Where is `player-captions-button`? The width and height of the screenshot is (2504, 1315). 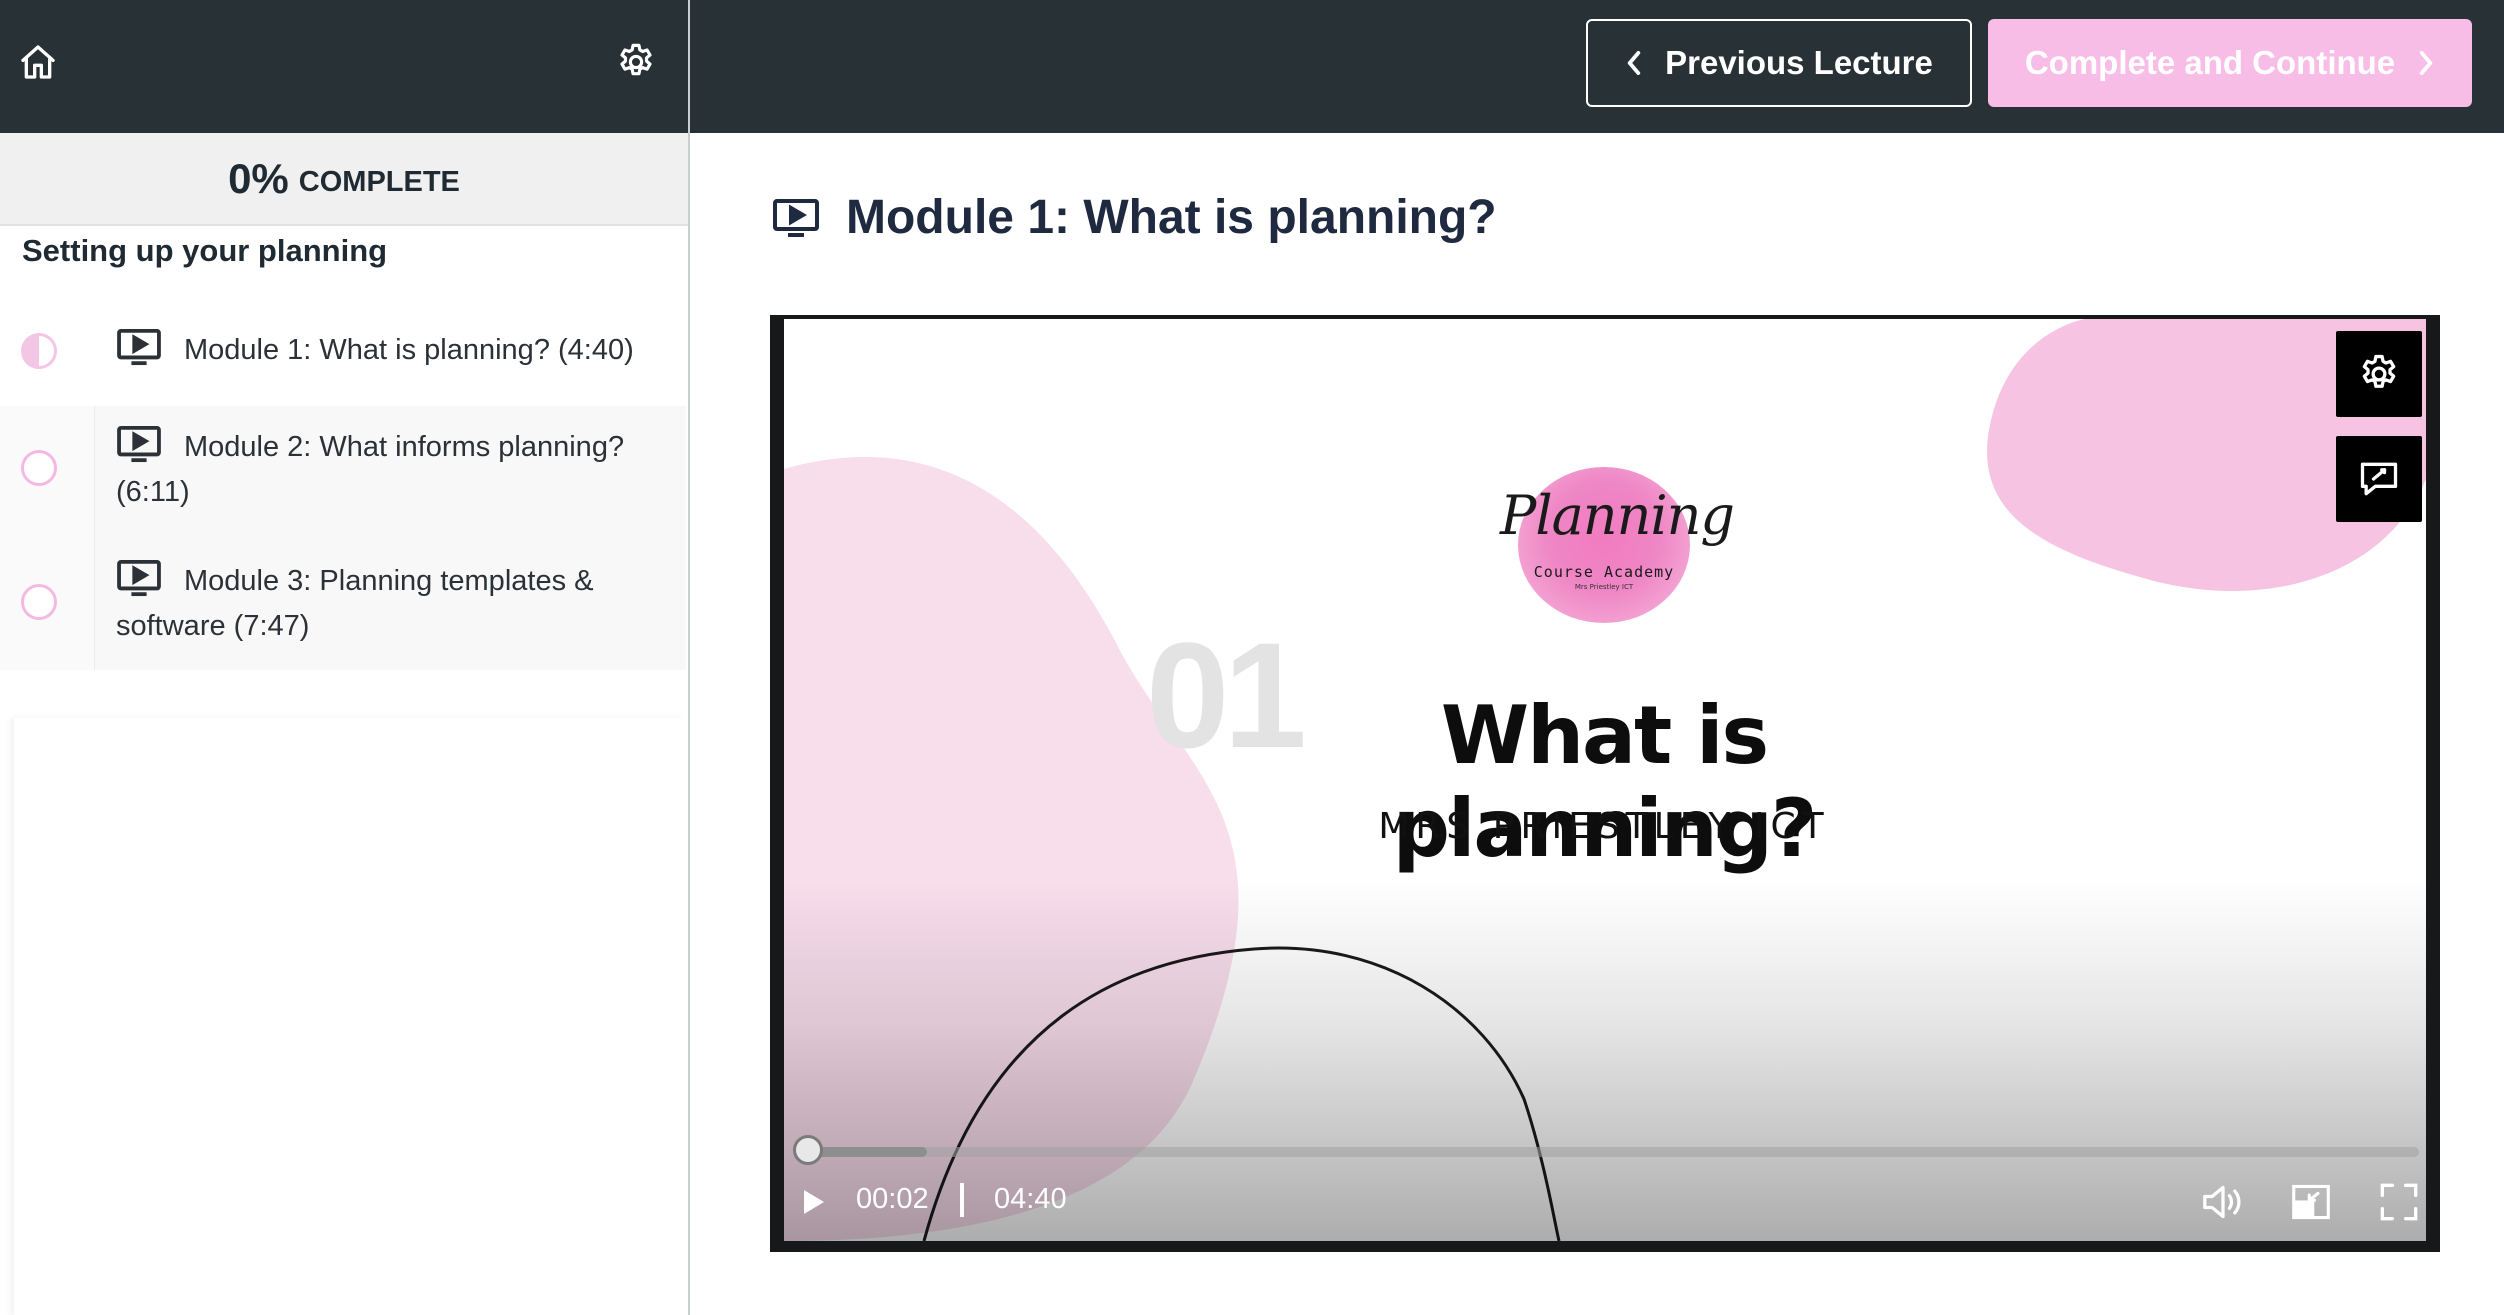
player-captions-button is located at coordinates (2379, 479).